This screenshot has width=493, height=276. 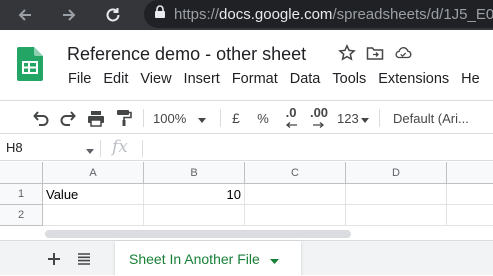 What do you see at coordinates (375, 53) in the screenshot?
I see `move-to-folder-icon` at bounding box center [375, 53].